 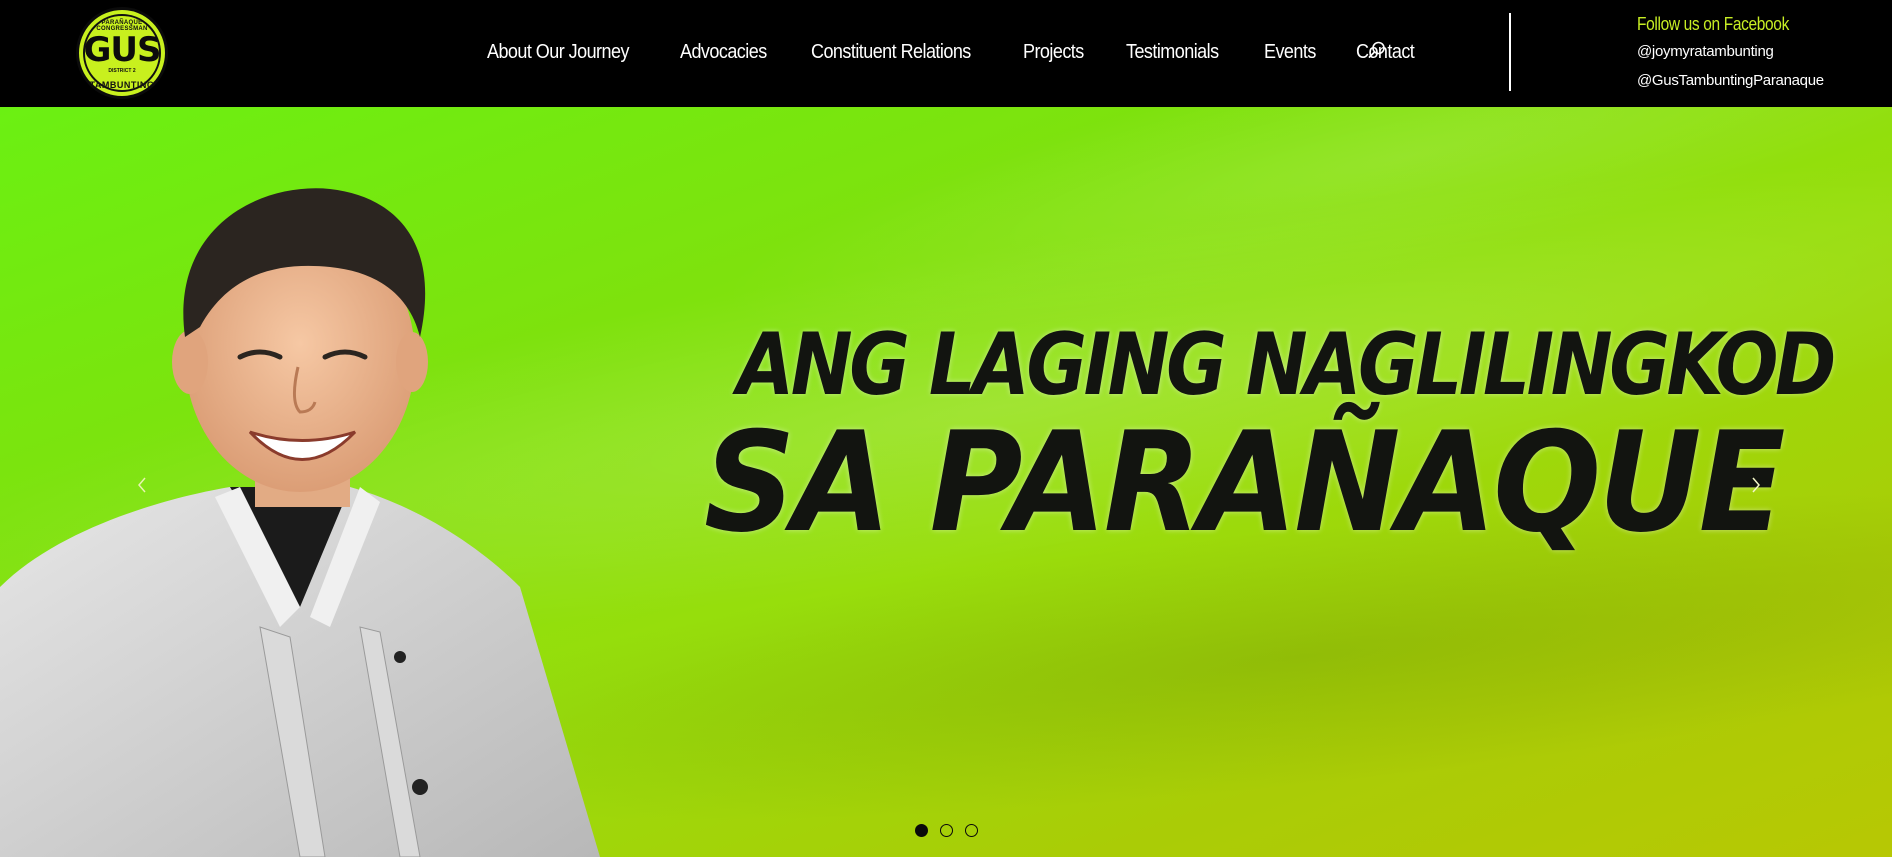 What do you see at coordinates (142, 485) in the screenshot?
I see `chevron-left-icon` at bounding box center [142, 485].